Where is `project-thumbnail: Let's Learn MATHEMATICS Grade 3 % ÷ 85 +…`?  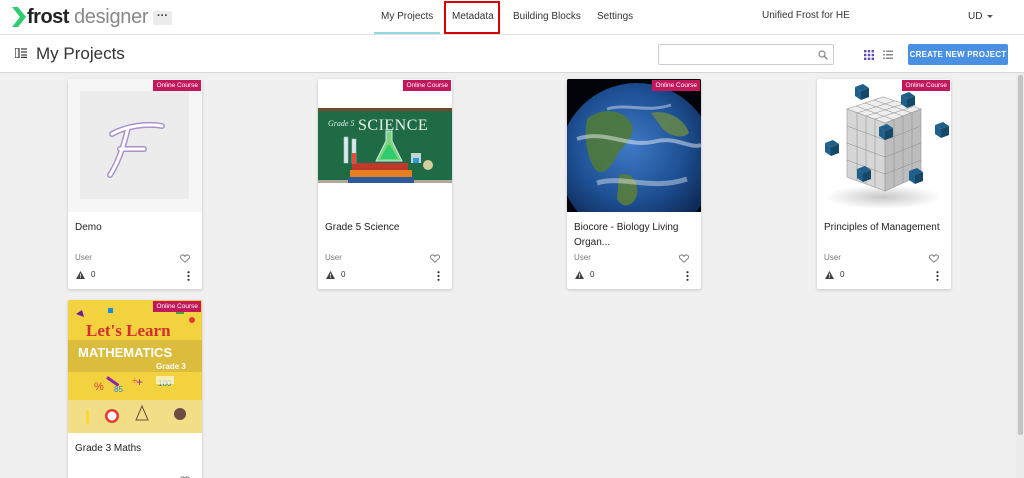 project-thumbnail: Let's Learn MATHEMATICS Grade 3 % ÷ 85 +… is located at coordinates (135, 366).